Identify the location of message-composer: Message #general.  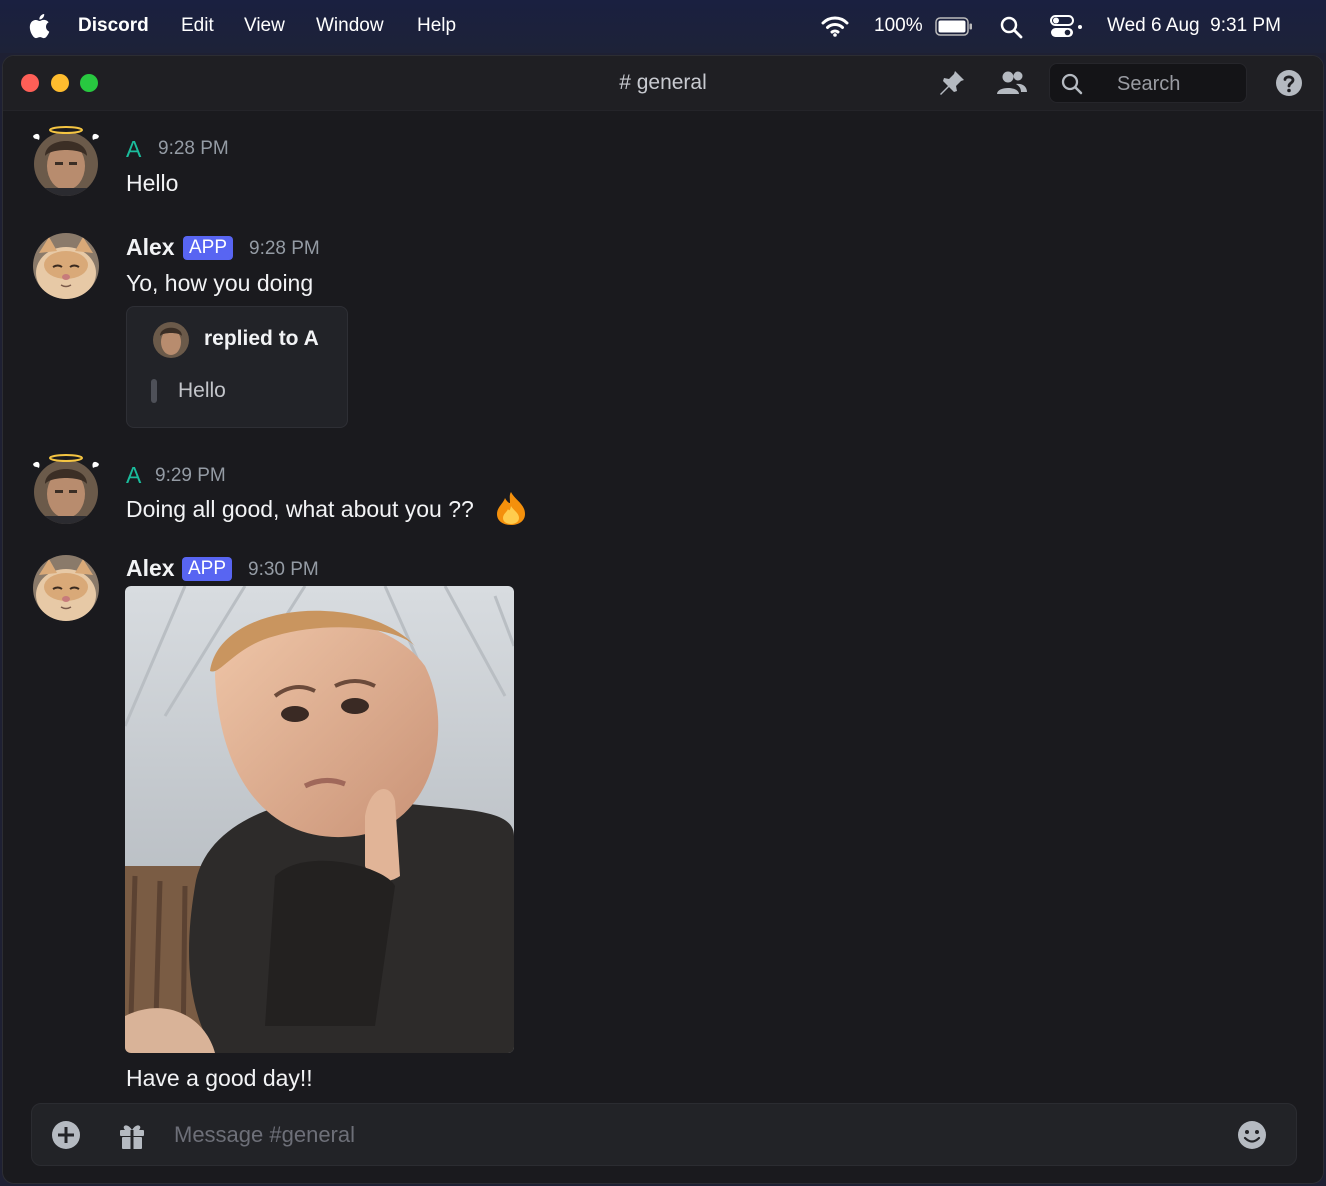
(664, 1134).